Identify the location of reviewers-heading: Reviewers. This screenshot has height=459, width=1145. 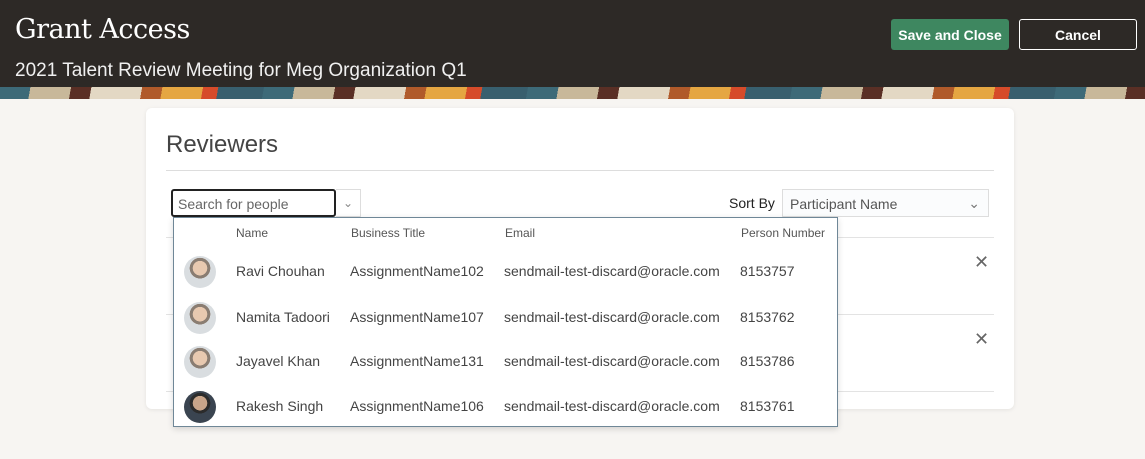
(222, 144).